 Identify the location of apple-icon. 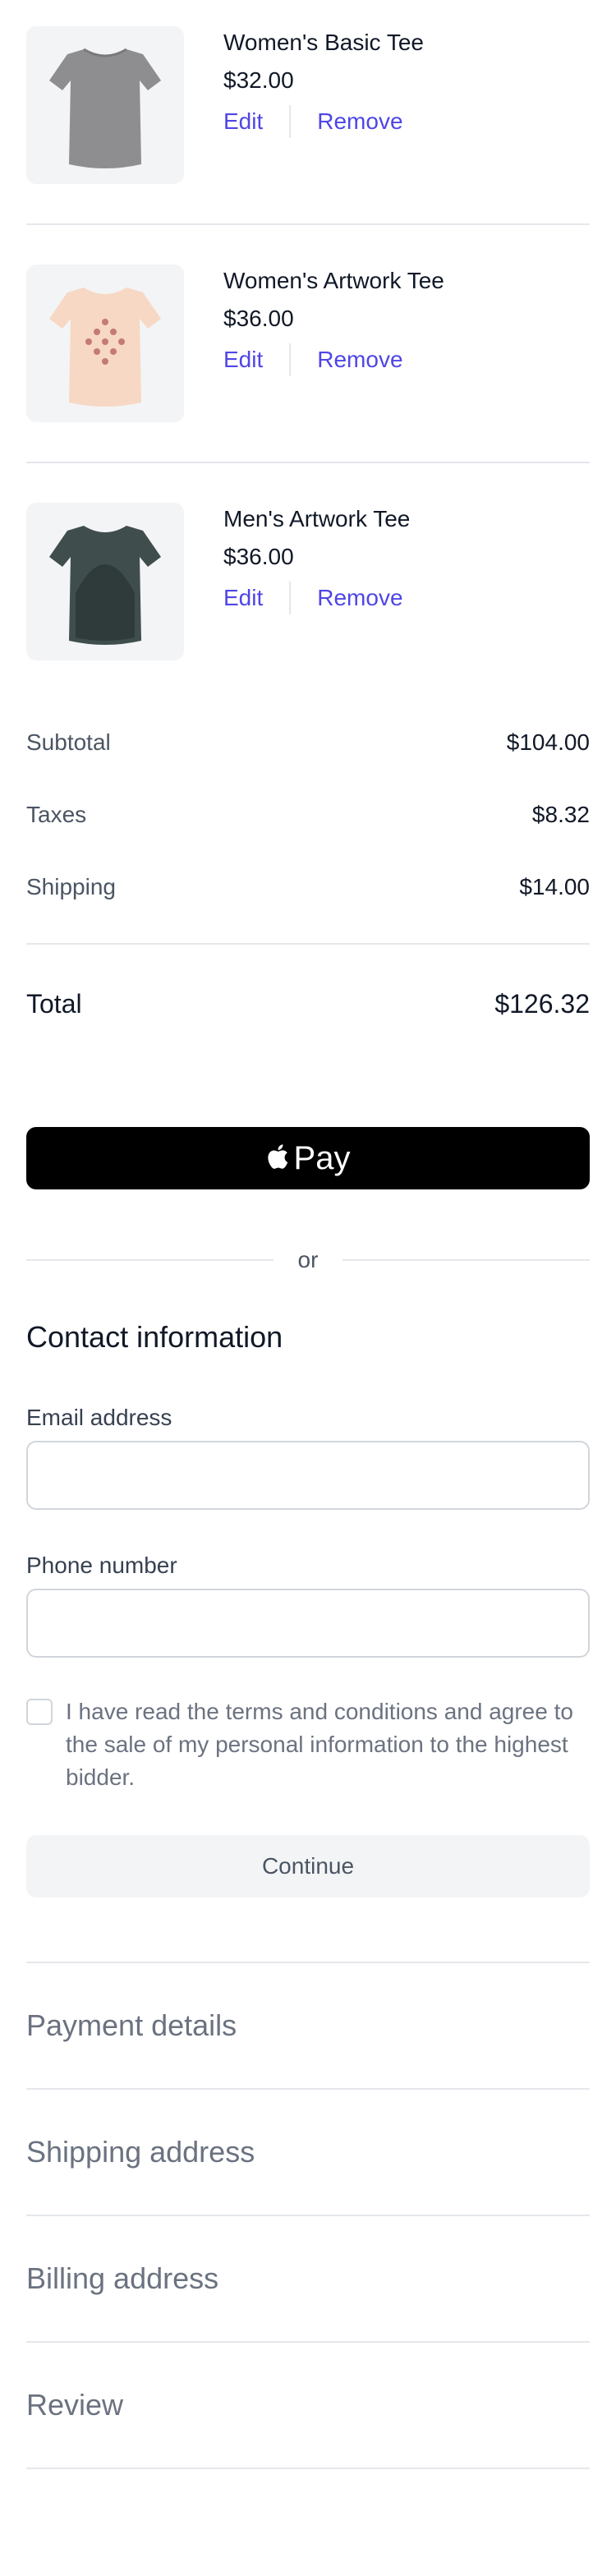
(277, 1156).